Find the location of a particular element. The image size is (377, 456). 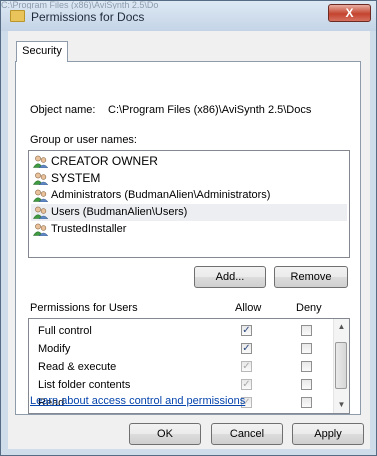

window-title: Permissions for Docs is located at coordinates (88, 17).